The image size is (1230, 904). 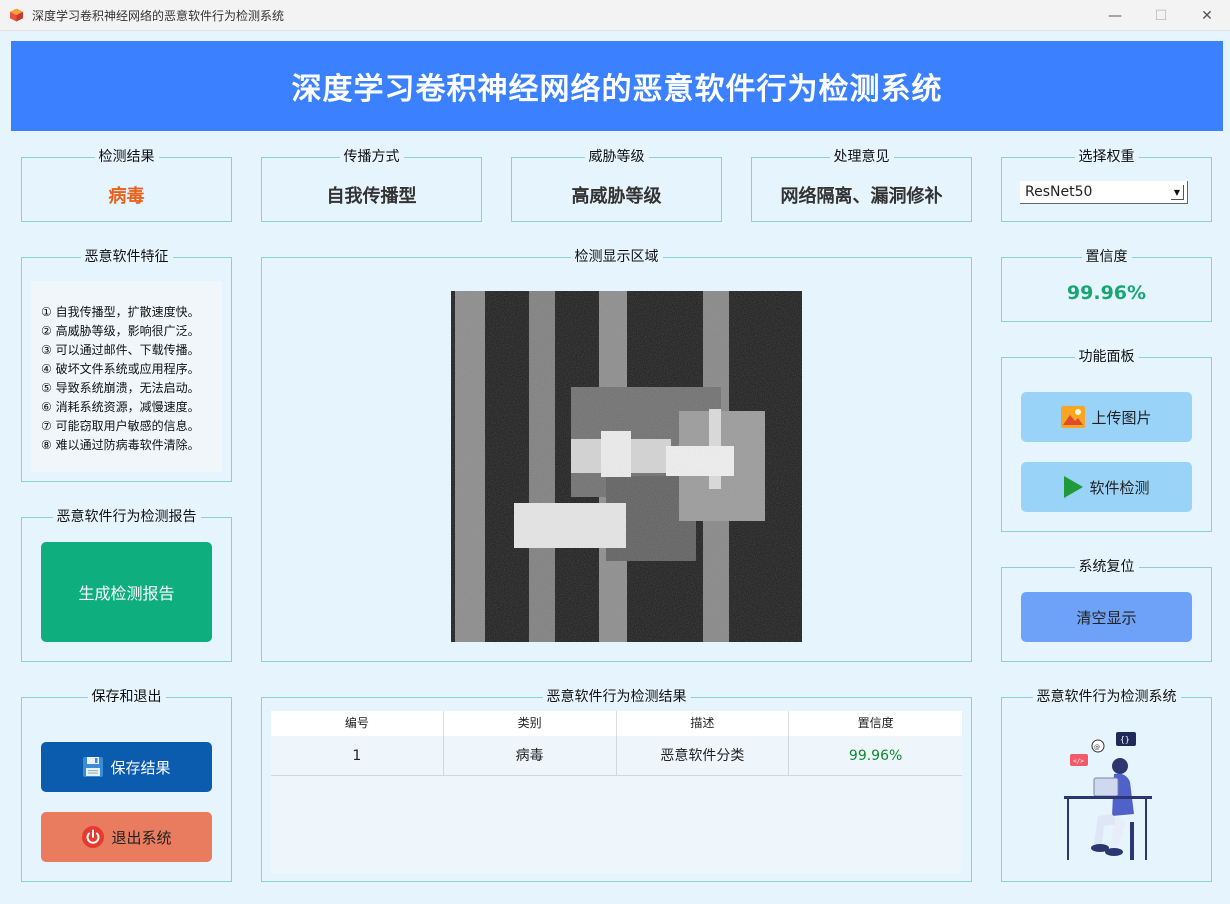 What do you see at coordinates (126, 196) in the screenshot?
I see `detection-result-value: 病毒` at bounding box center [126, 196].